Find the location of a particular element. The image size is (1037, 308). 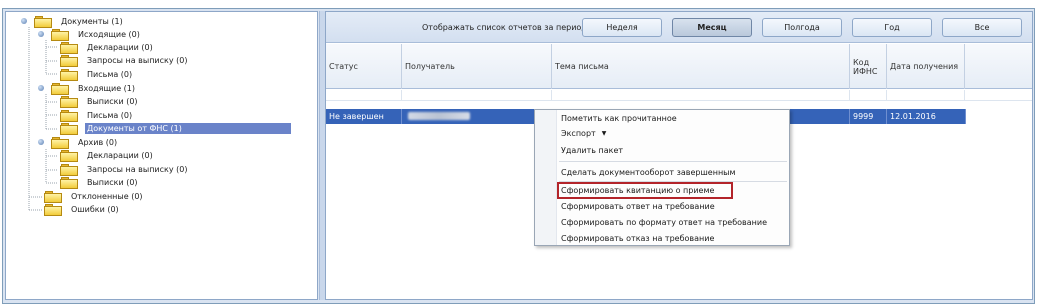

column-recipient: Получатель is located at coordinates (477, 66).